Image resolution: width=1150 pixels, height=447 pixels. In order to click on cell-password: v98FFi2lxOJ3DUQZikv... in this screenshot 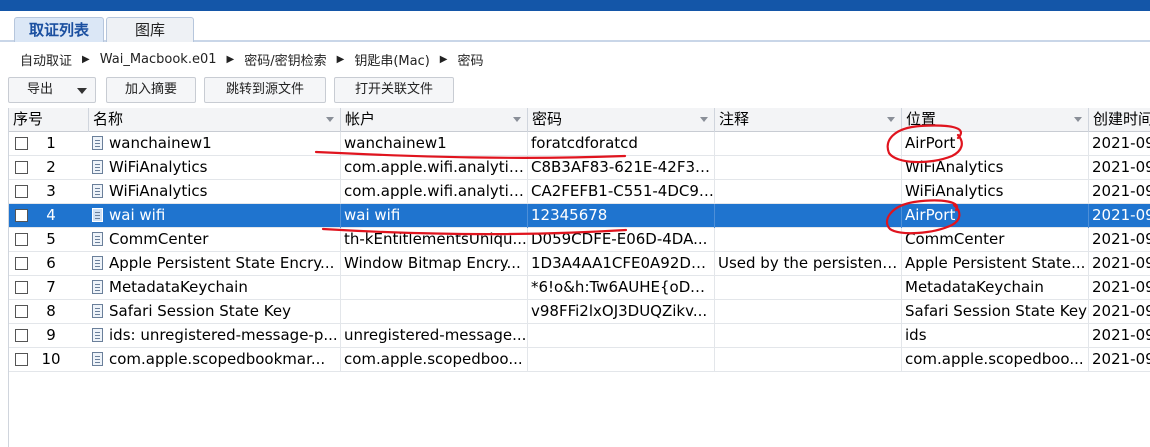, I will do `click(621, 312)`.